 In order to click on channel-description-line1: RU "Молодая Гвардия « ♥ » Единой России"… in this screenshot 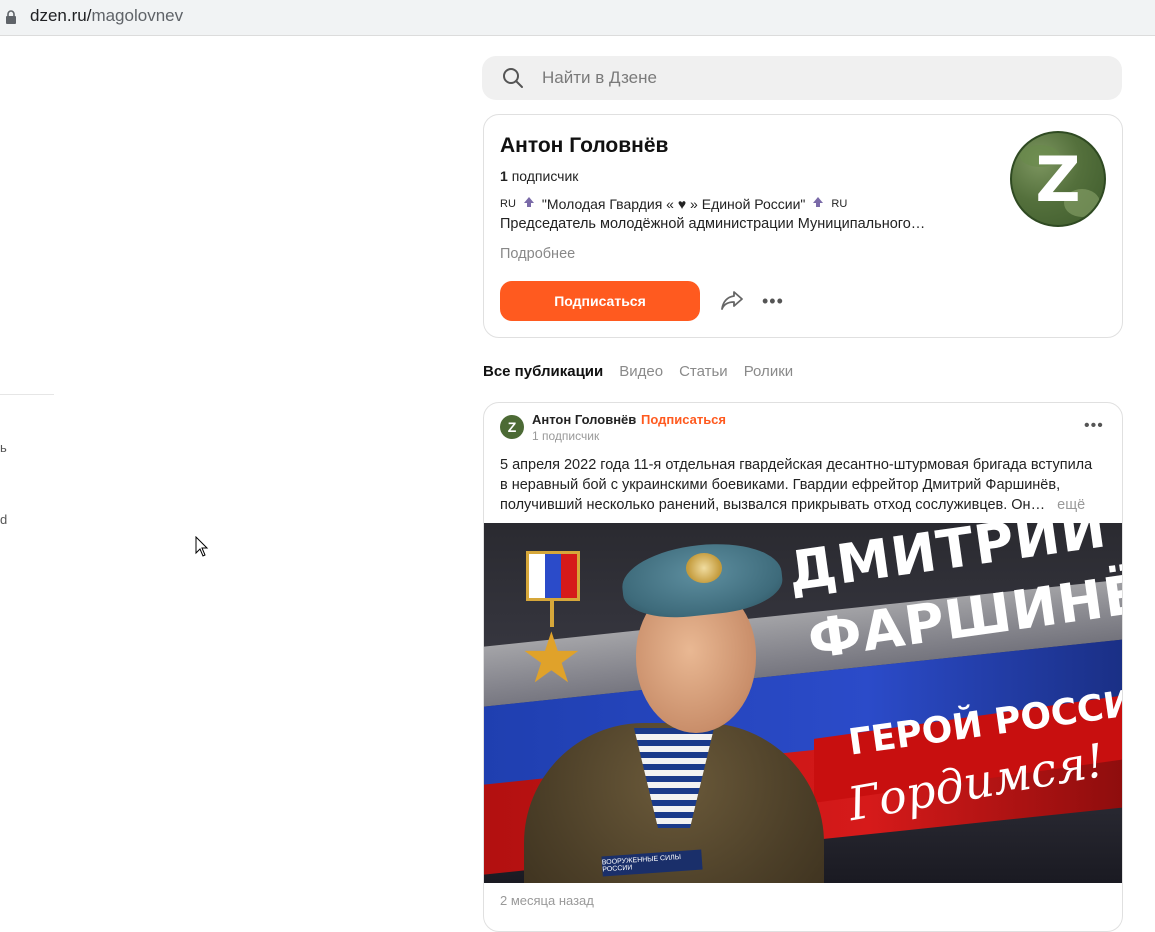, I will do `click(673, 204)`.